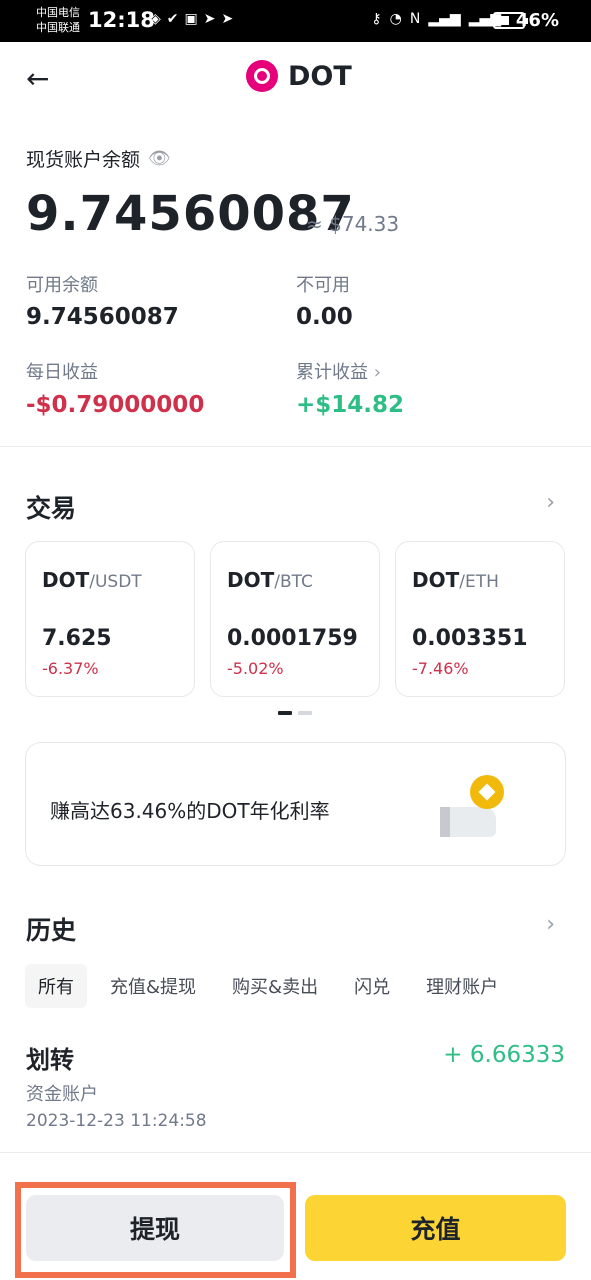 The height and width of the screenshot is (1280, 591). I want to click on balance-label: 现货账户余额, so click(83, 160).